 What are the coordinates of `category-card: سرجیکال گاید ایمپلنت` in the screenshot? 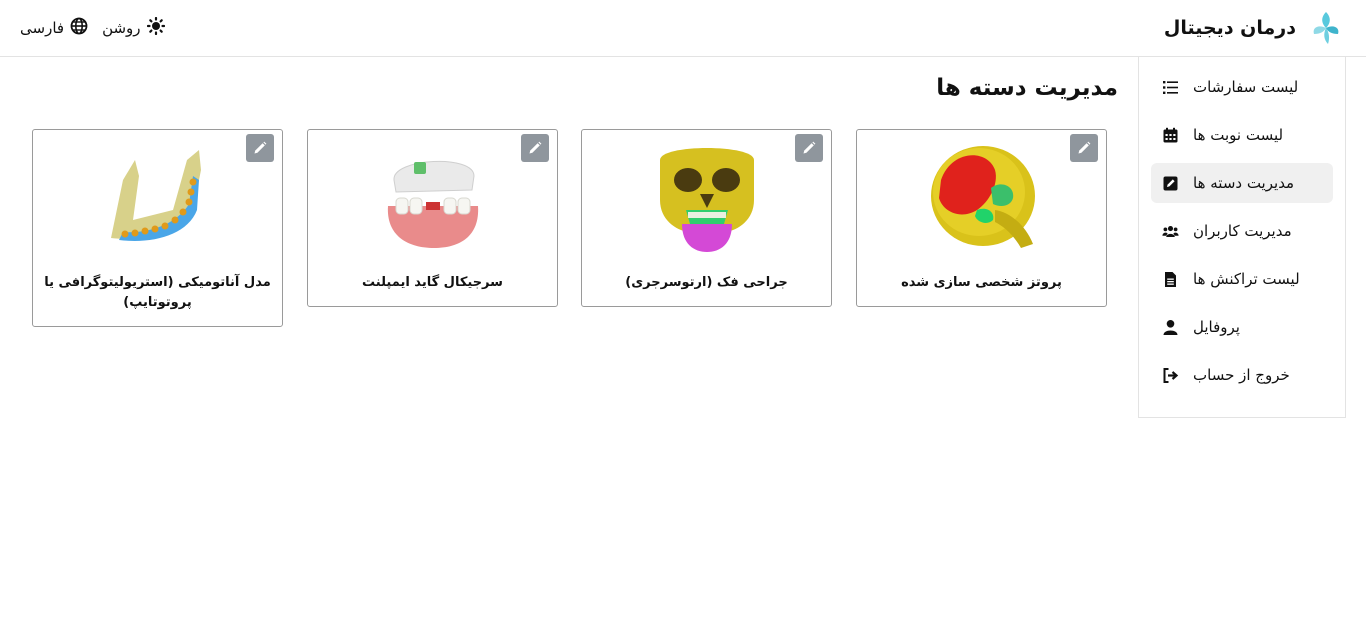 It's located at (432, 218).